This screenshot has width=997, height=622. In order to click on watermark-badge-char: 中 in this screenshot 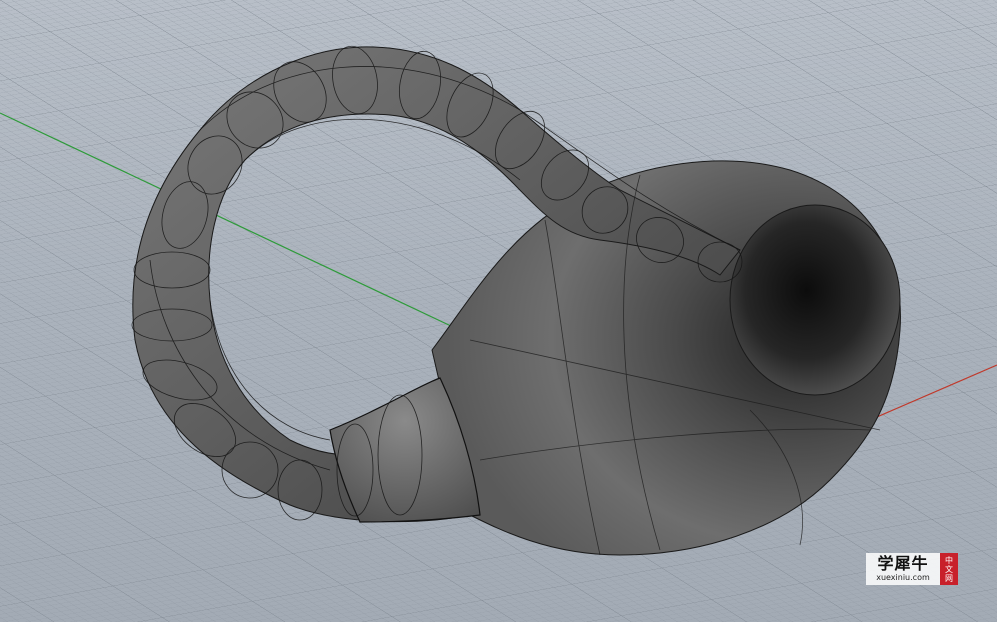, I will do `click(949, 560)`.